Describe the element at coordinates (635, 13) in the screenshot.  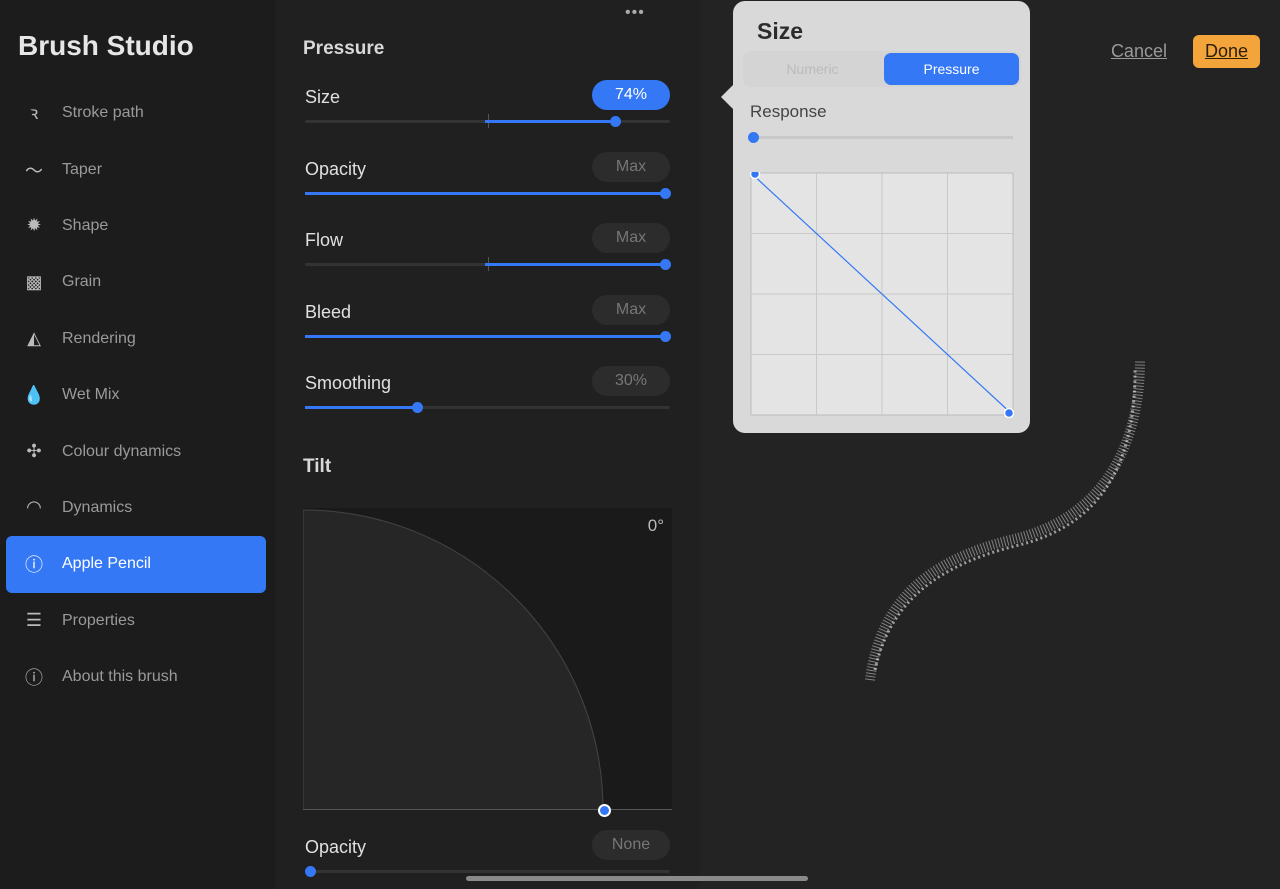
I see `more-options-icon: •••` at that location.